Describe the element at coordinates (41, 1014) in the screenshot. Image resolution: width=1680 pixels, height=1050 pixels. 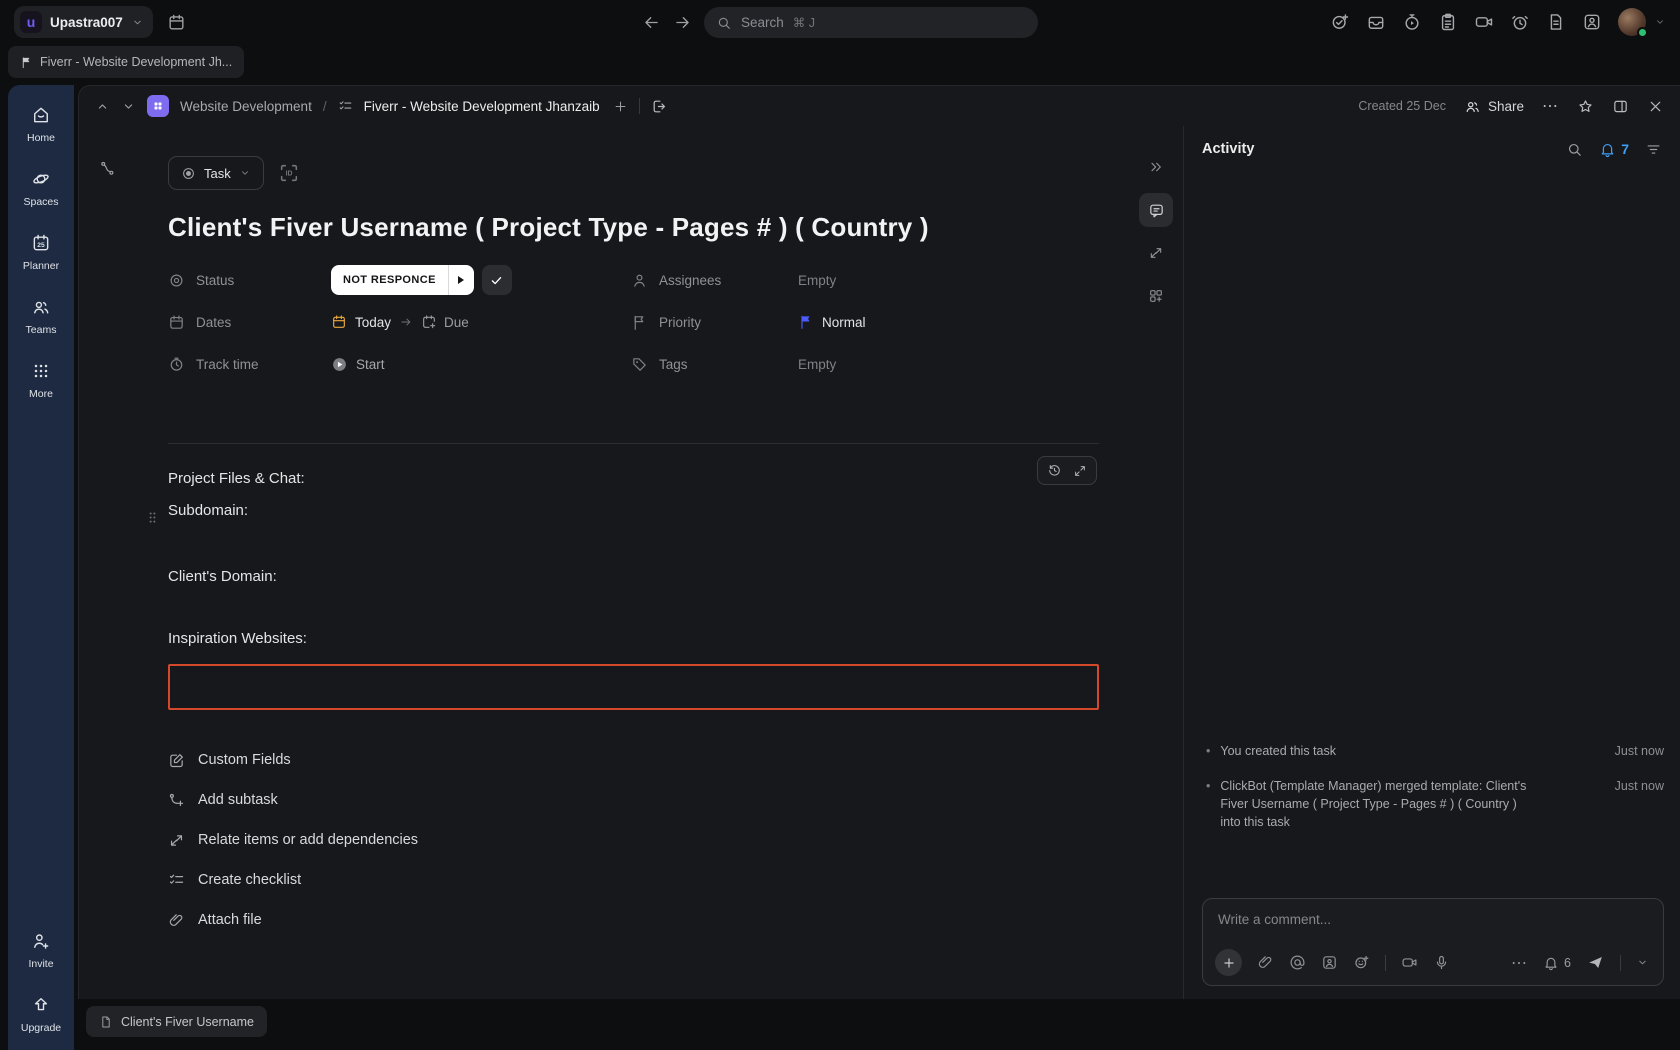
I see `sidebar-item-upgrade: Upgrade` at that location.